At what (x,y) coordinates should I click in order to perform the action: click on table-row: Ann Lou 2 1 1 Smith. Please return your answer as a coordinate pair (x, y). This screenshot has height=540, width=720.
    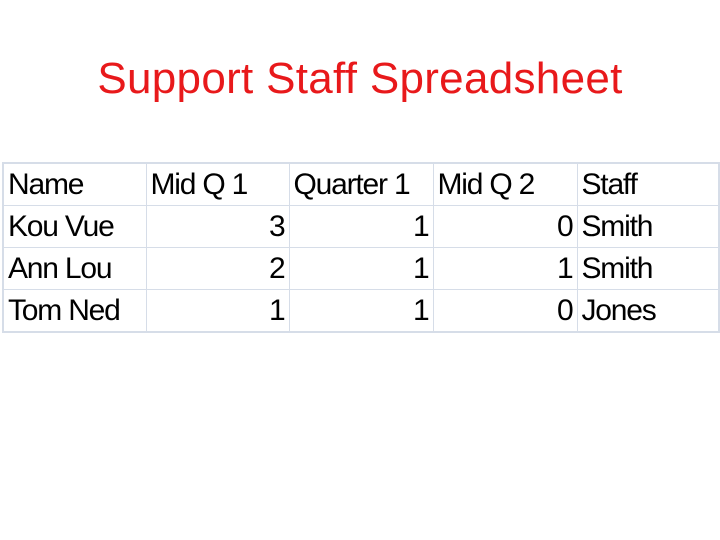
    Looking at the image, I should click on (361, 268).